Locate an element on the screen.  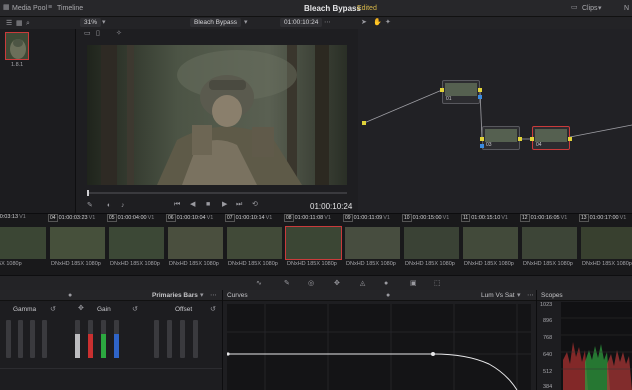
search-icon: ⌕ is located at coordinates (28, 23).